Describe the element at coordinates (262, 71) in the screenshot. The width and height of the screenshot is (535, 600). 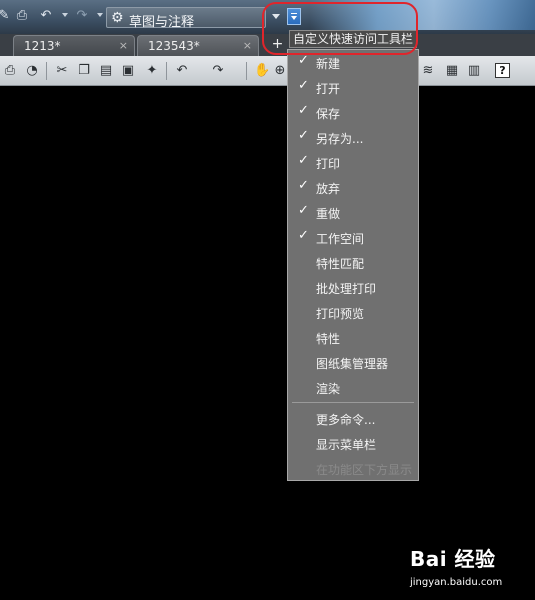
I see `pan-icon: ✋` at that location.